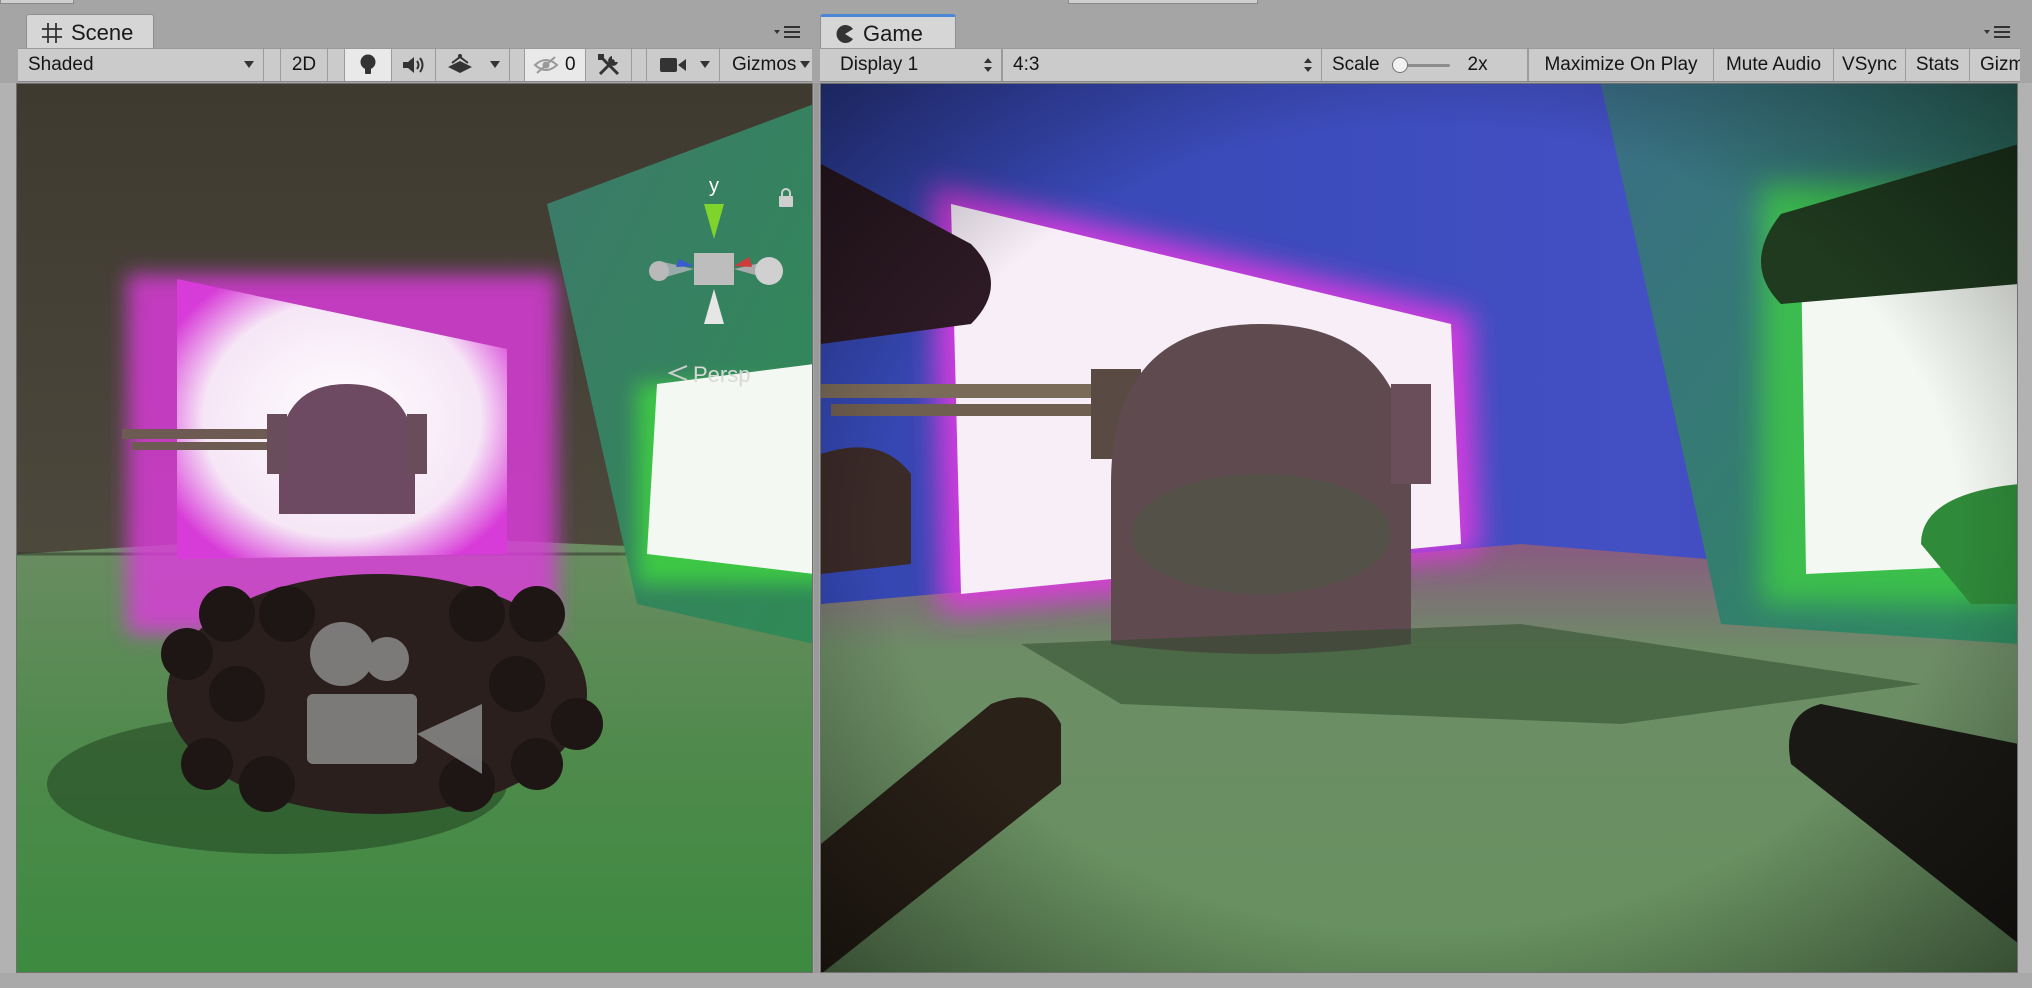 This screenshot has width=2032, height=988. Describe the element at coordinates (2025, 528) in the screenshot. I see `right-edge-strip` at that location.